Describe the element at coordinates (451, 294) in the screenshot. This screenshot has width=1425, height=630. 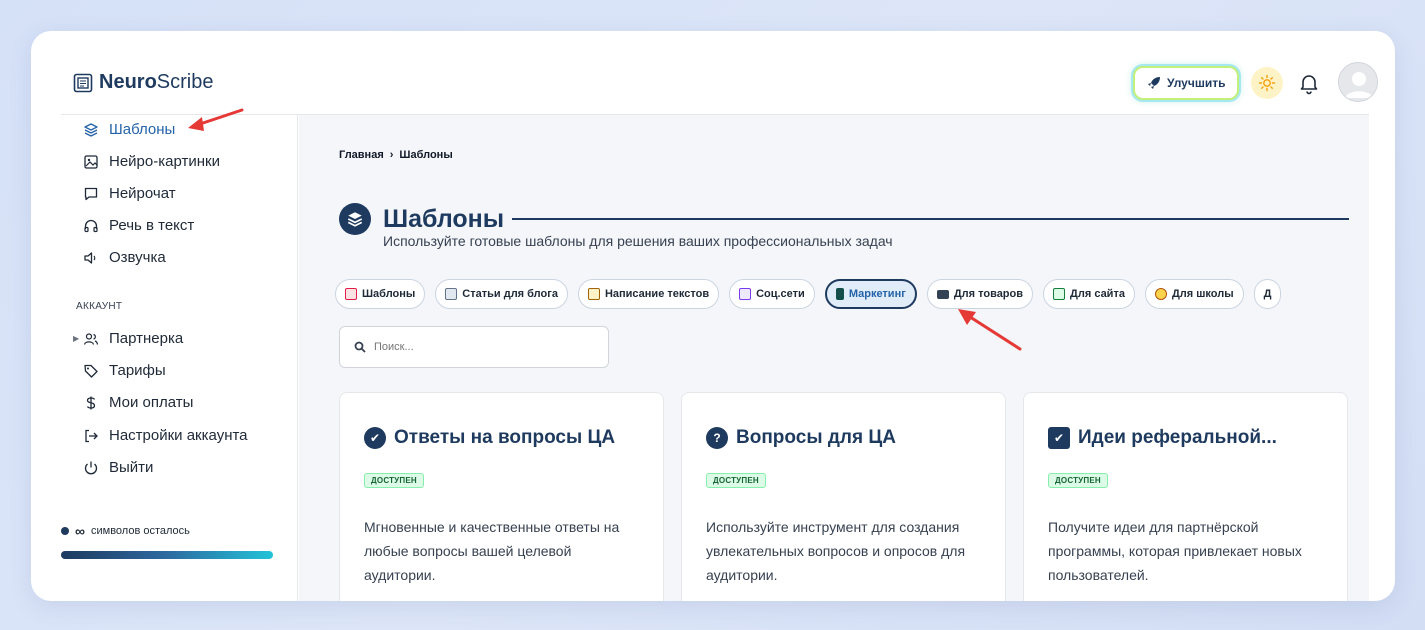
I see `notepad-icon` at that location.